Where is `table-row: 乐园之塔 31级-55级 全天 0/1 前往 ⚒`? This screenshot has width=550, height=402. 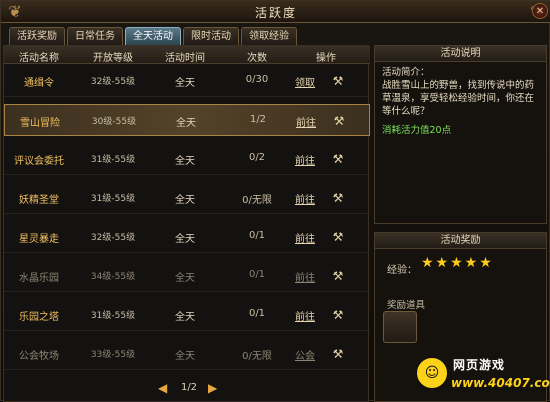 table-row: 乐园之塔 31级-55级 全天 0/1 前往 ⚒ is located at coordinates (187, 315).